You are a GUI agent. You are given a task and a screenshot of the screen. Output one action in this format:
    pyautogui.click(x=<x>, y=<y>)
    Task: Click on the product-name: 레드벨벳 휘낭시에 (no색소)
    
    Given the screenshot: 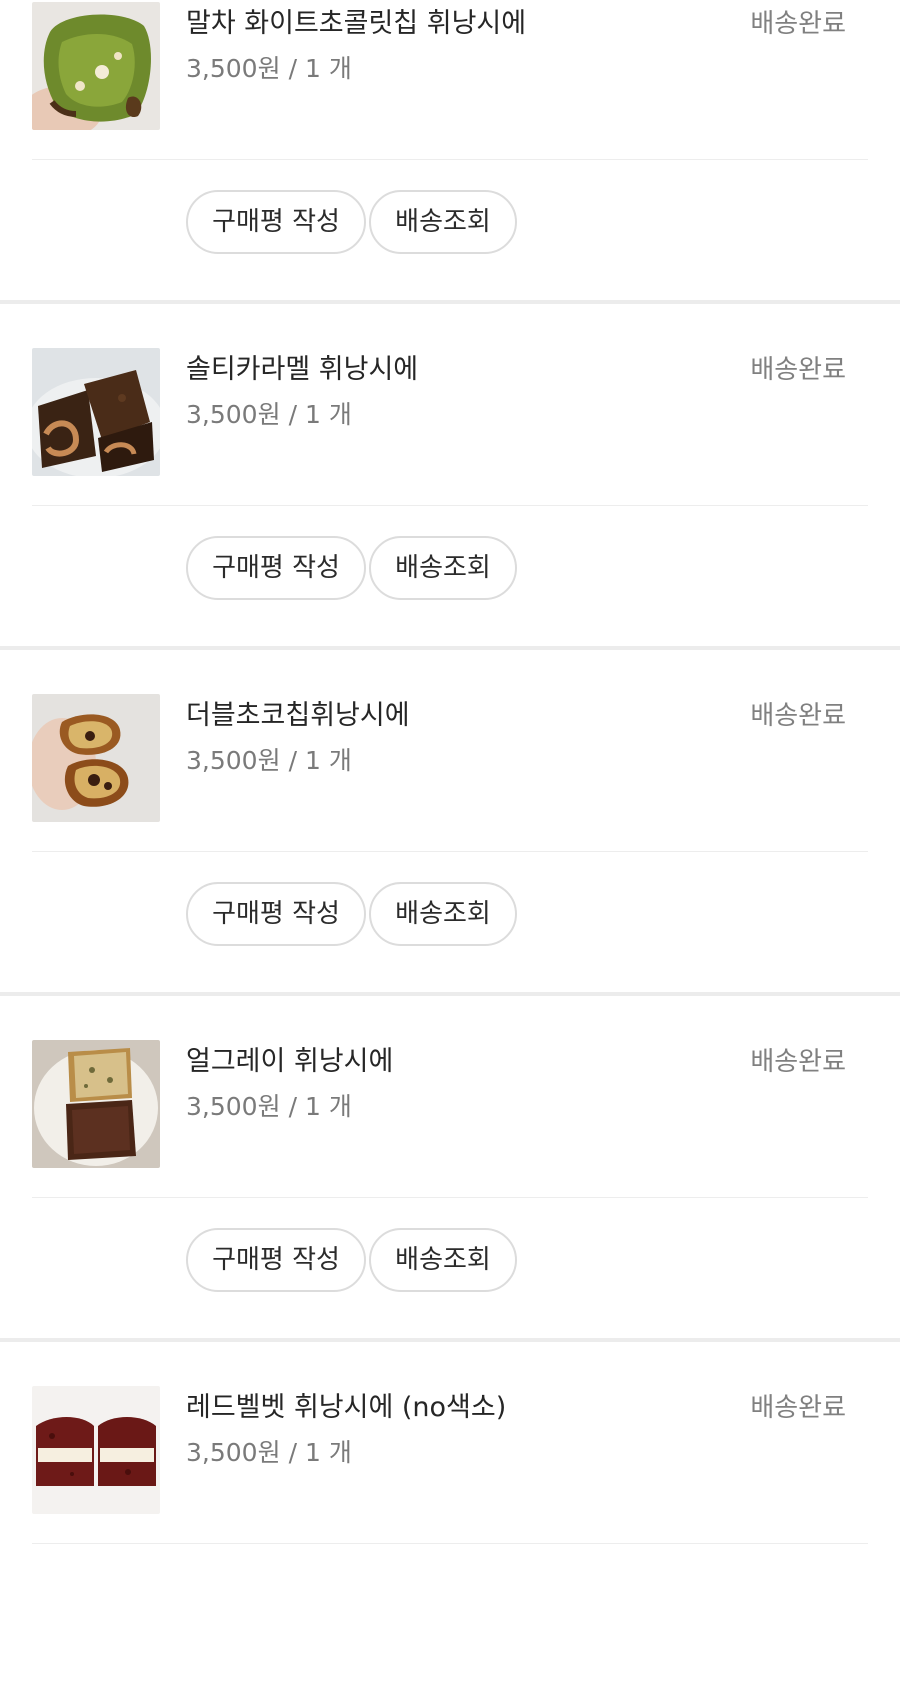 What is the action you would take?
    pyautogui.click(x=346, y=1408)
    